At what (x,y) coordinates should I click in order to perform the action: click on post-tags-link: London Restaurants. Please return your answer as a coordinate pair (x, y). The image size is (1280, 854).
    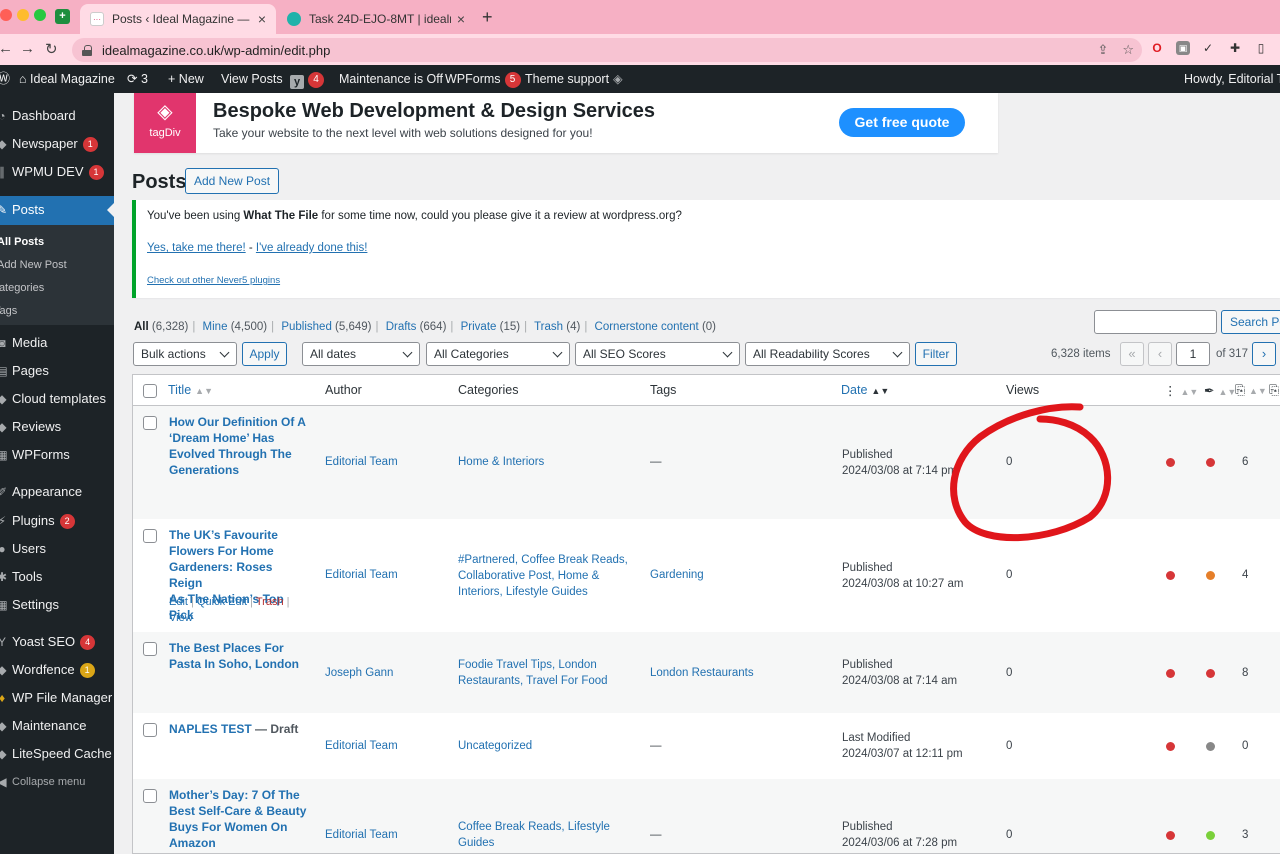
    Looking at the image, I should click on (702, 673).